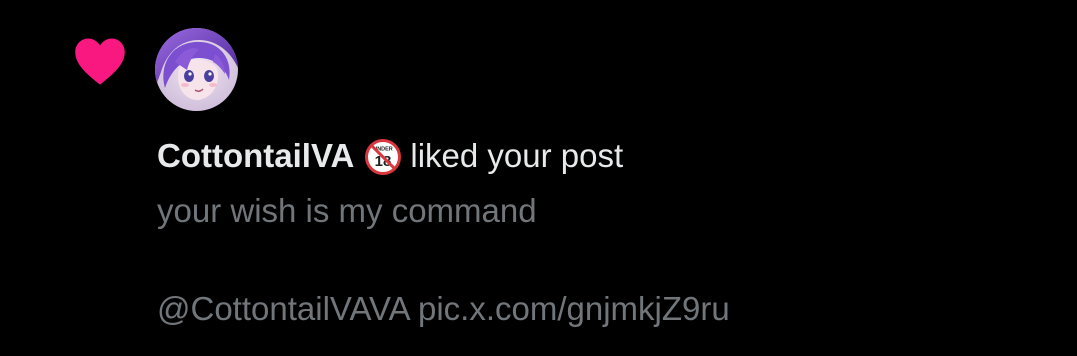  Describe the element at coordinates (100, 61) in the screenshot. I see `heart-icon` at that location.